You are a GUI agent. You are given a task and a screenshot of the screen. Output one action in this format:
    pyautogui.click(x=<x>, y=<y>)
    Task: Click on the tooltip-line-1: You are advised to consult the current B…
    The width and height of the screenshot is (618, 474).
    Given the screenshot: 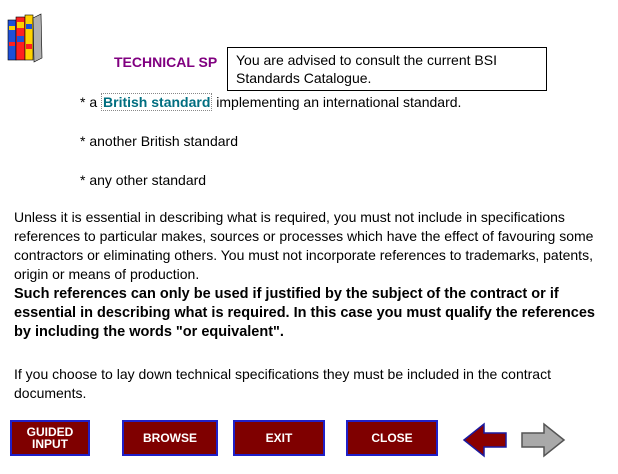 What is the action you would take?
    pyautogui.click(x=366, y=60)
    